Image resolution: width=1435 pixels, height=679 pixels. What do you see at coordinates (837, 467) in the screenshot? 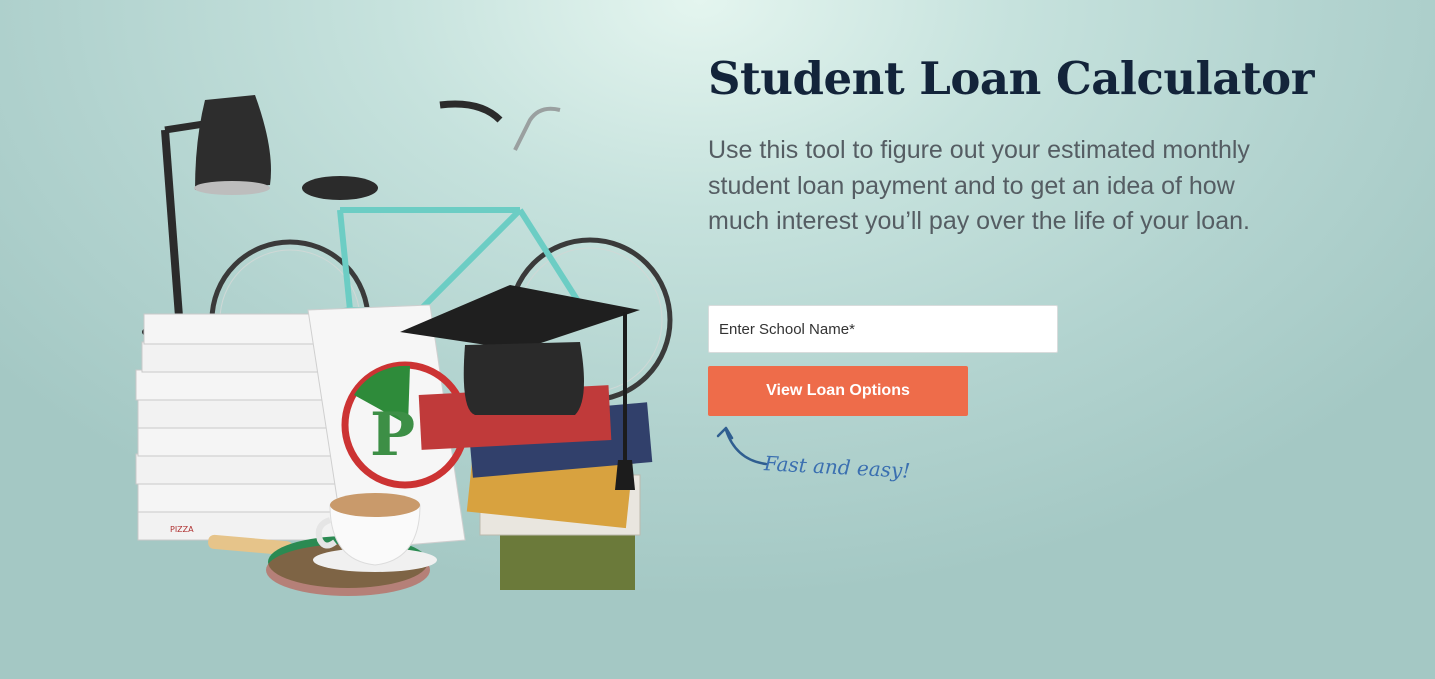
I see `fast-and-easy-annotation: Fast and easy!` at bounding box center [837, 467].